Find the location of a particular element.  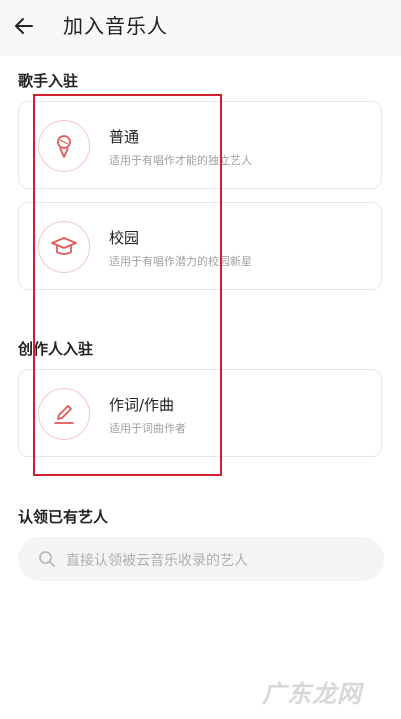

pen-icon is located at coordinates (64, 414).